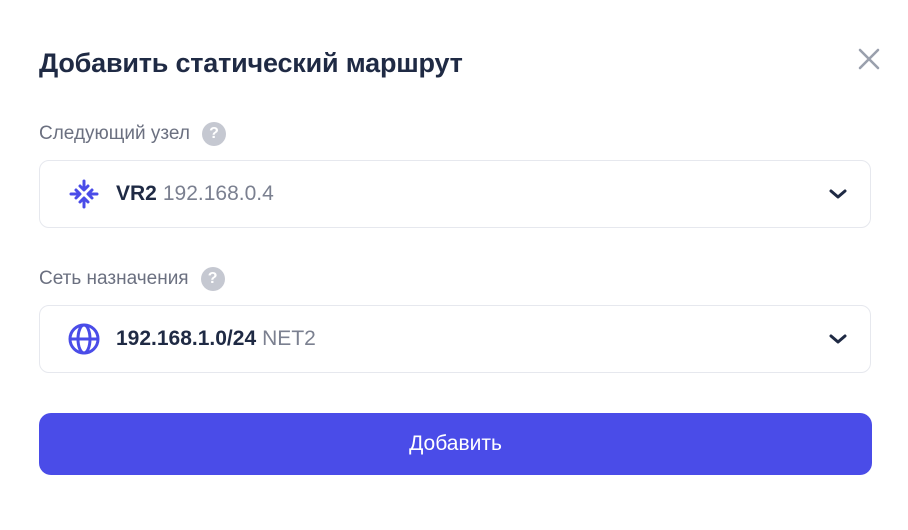  I want to click on next-hop-value: VR2 192.168.0.4, so click(195, 194).